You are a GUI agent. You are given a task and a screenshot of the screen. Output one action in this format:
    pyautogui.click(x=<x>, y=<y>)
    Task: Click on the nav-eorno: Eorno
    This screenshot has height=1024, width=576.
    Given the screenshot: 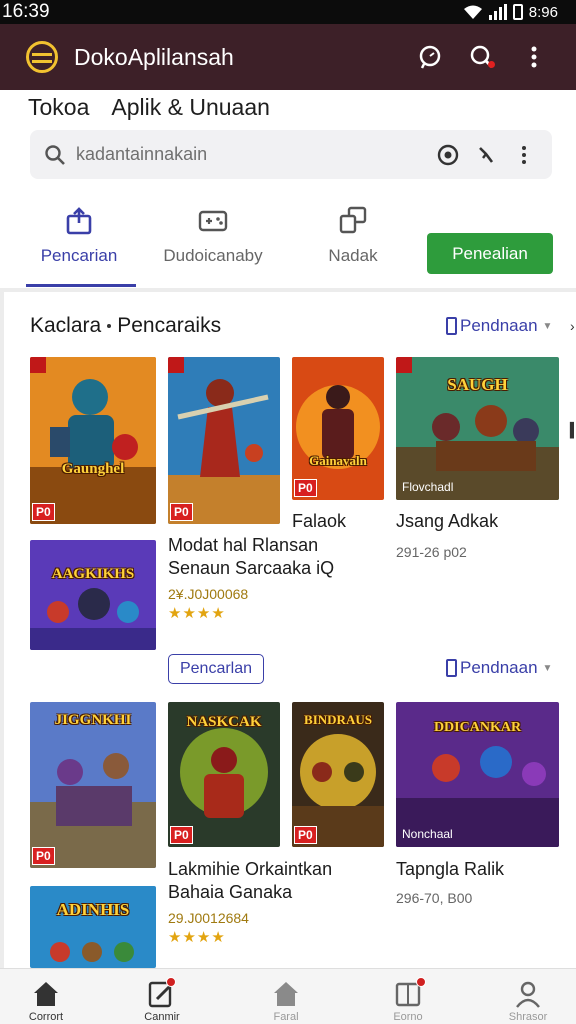 What is the action you would take?
    pyautogui.click(x=408, y=1000)
    